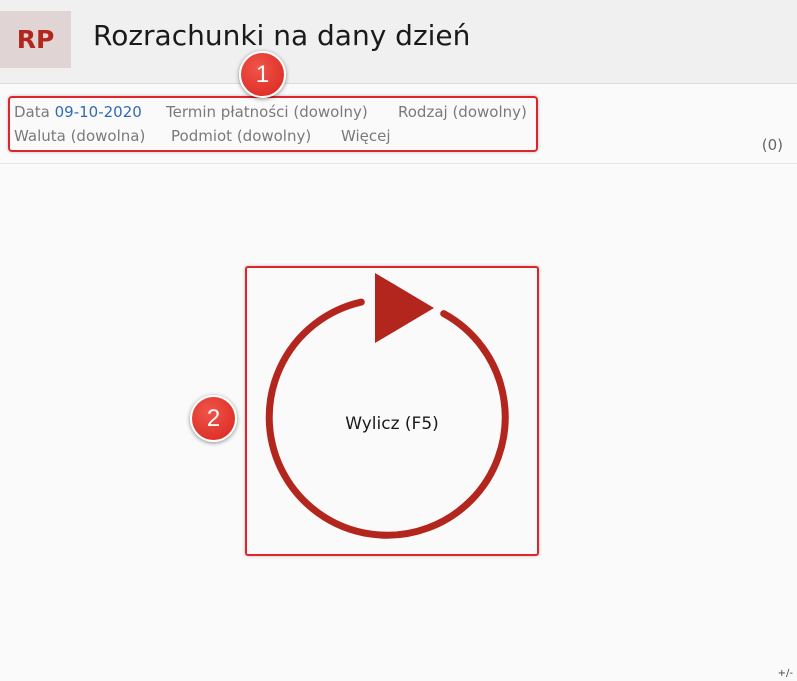 This screenshot has width=797, height=681. Describe the element at coordinates (35, 39) in the screenshot. I see `app-logo: RP` at that location.